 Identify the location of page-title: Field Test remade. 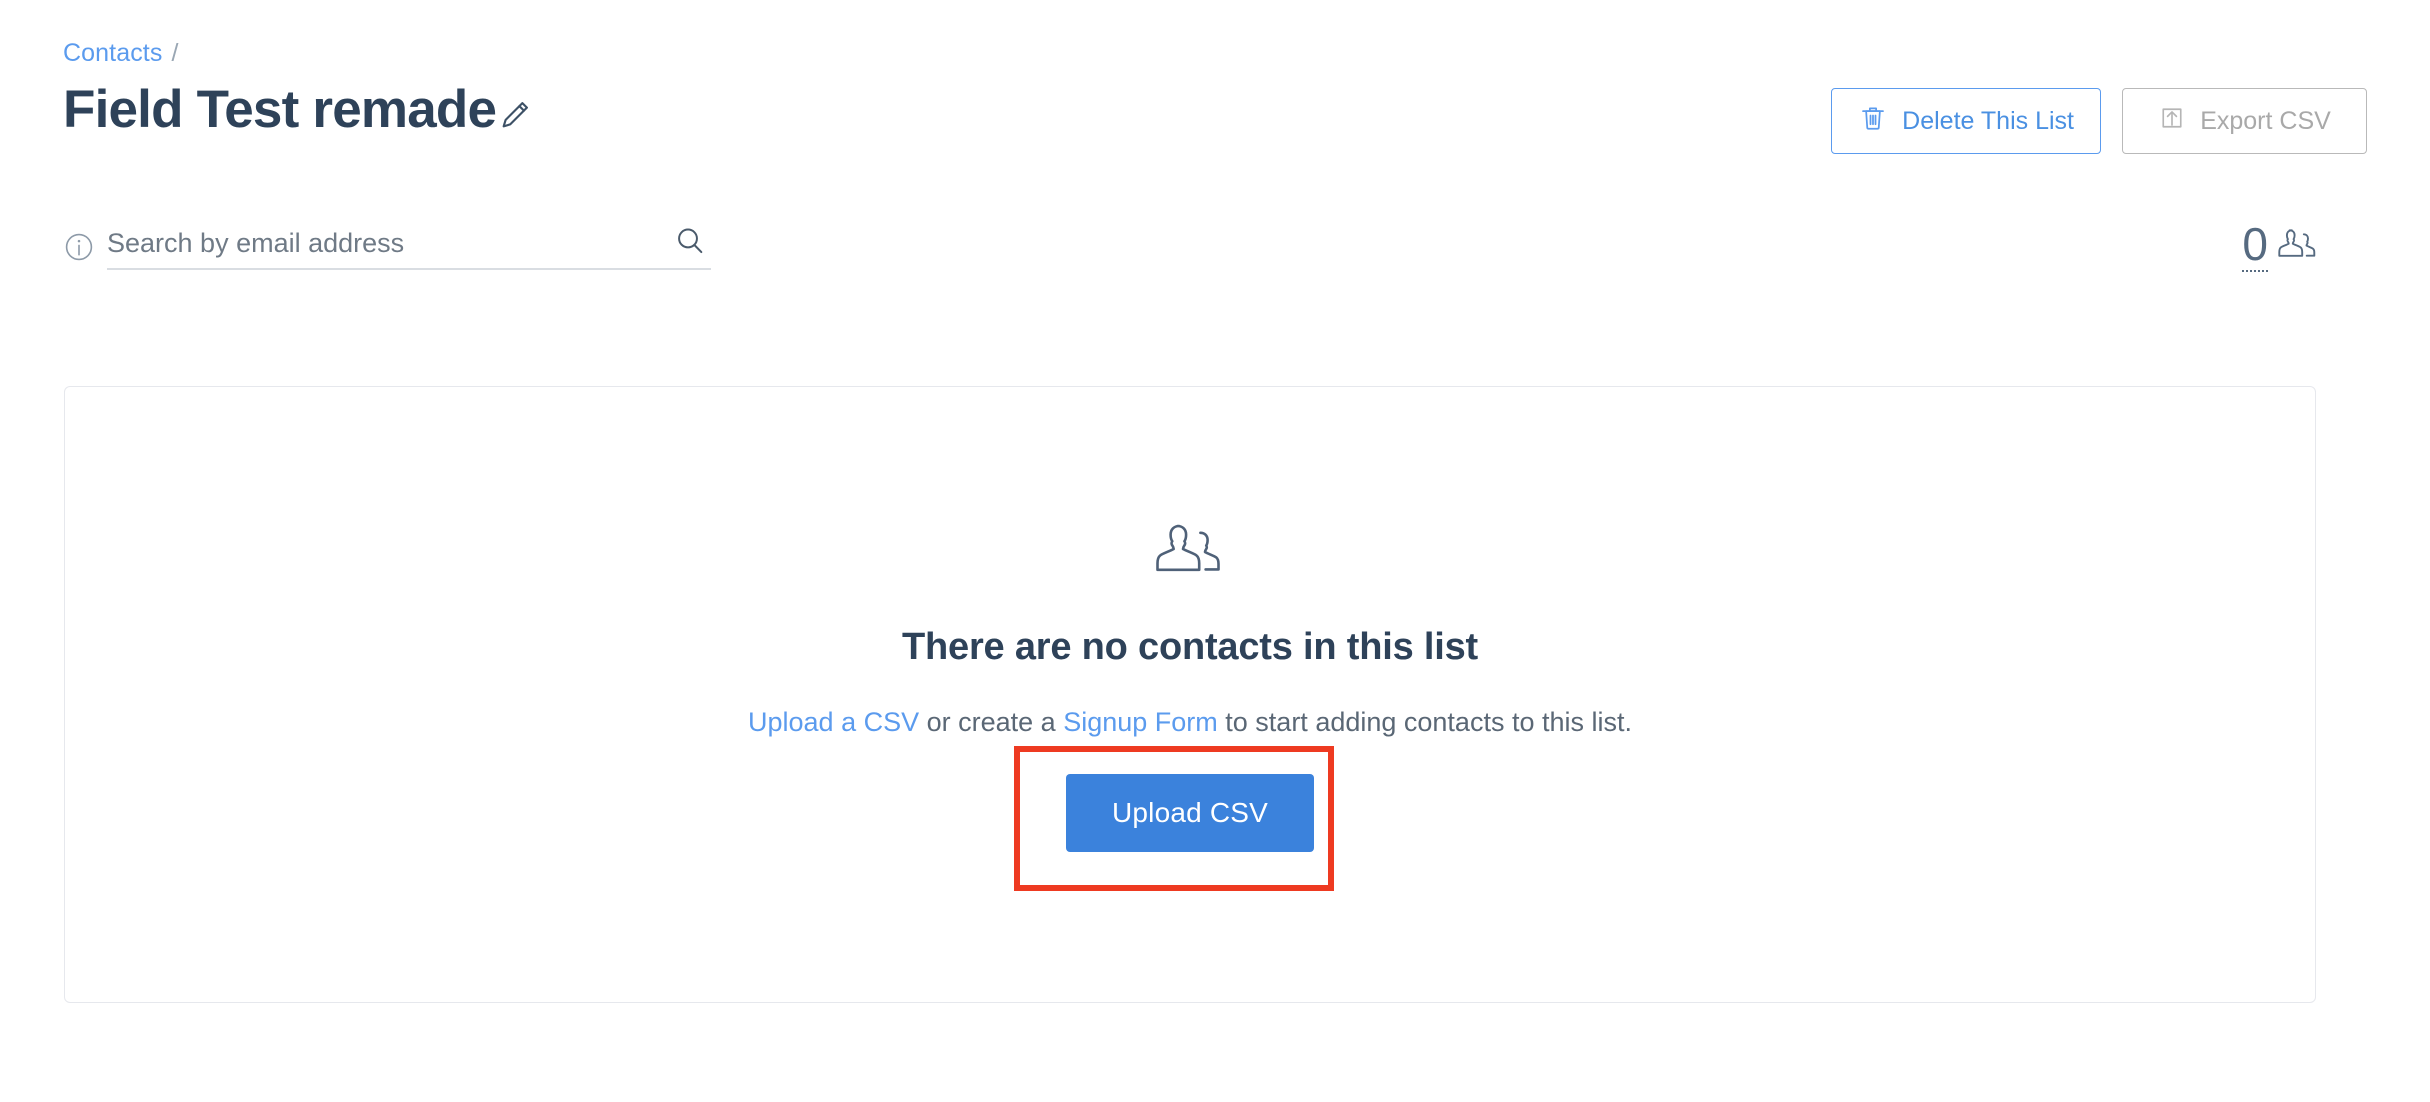
(280, 109).